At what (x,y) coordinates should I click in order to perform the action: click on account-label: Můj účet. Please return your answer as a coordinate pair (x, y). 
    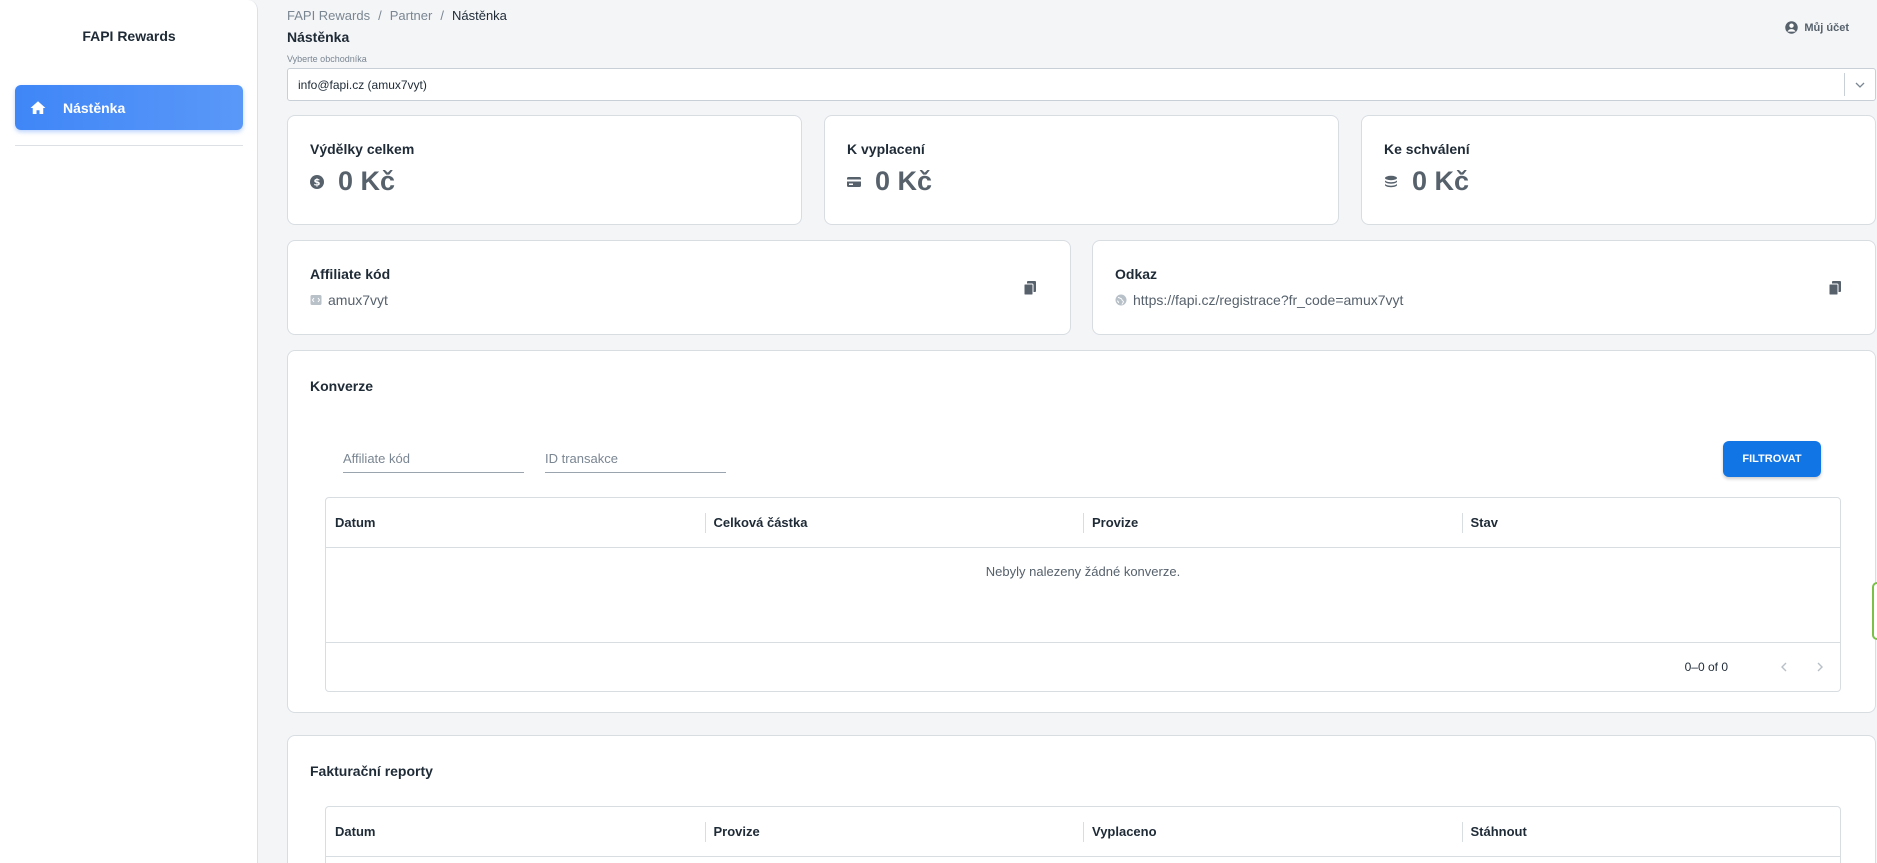
    Looking at the image, I should click on (1826, 27).